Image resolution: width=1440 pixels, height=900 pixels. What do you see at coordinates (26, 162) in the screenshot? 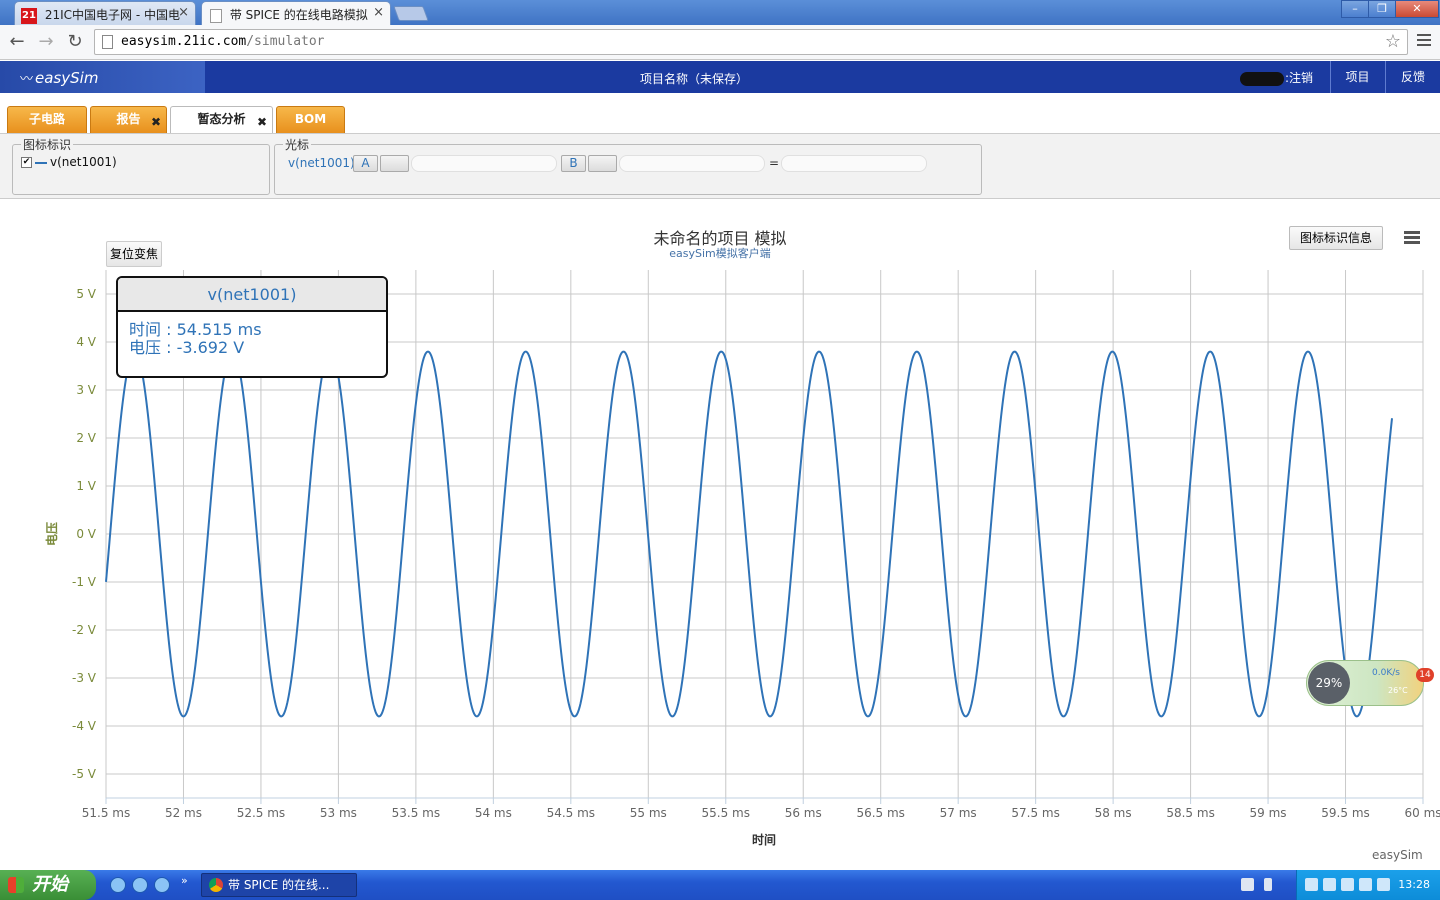
I see `series-checkbox: ✔` at bounding box center [26, 162].